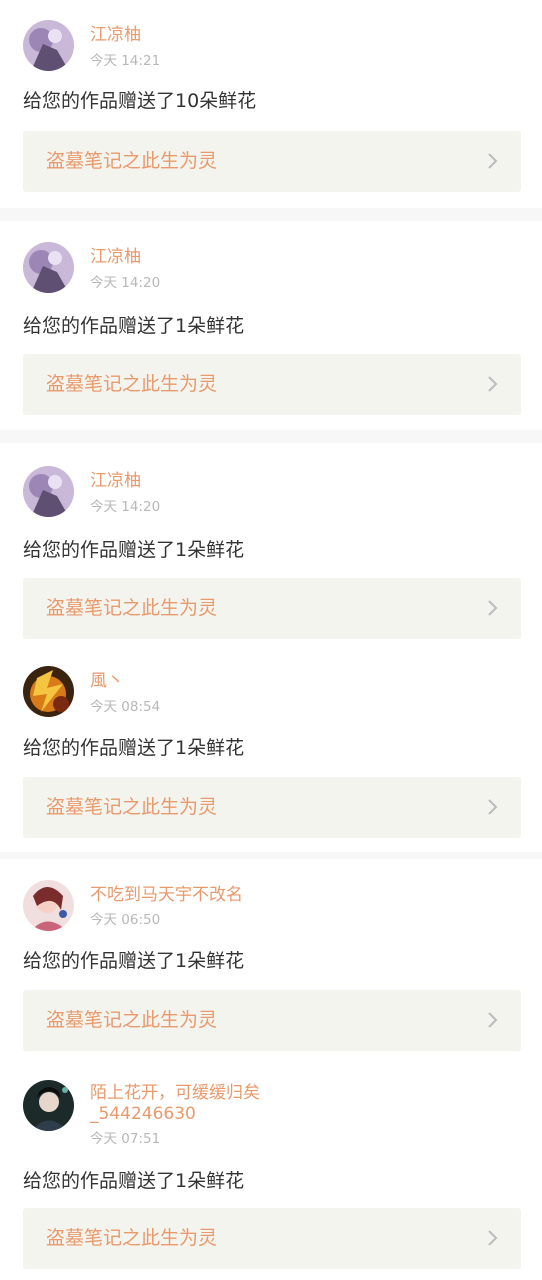 The height and width of the screenshot is (1280, 542). I want to click on timestamp: 今天 07:51, so click(125, 1139).